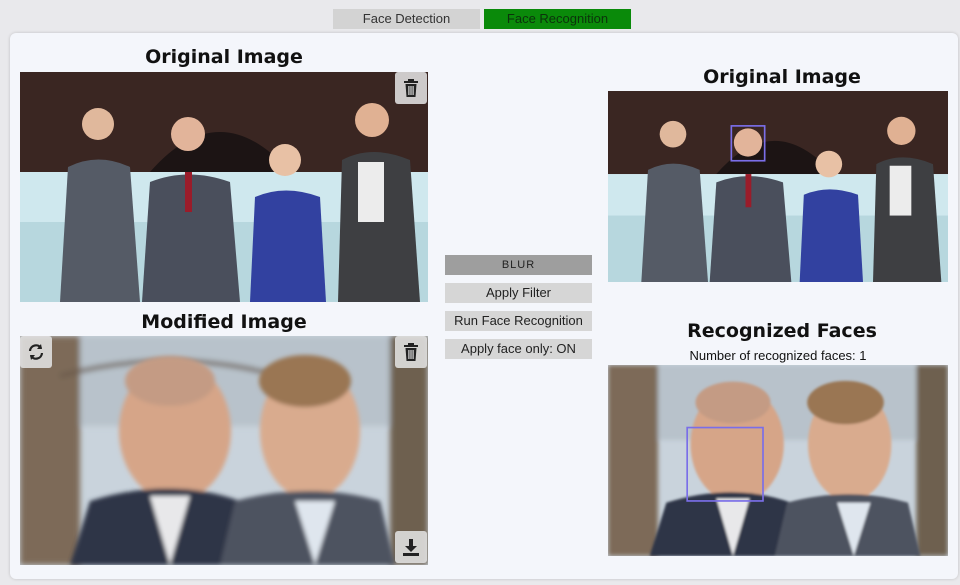  I want to click on download-button, so click(411, 547).